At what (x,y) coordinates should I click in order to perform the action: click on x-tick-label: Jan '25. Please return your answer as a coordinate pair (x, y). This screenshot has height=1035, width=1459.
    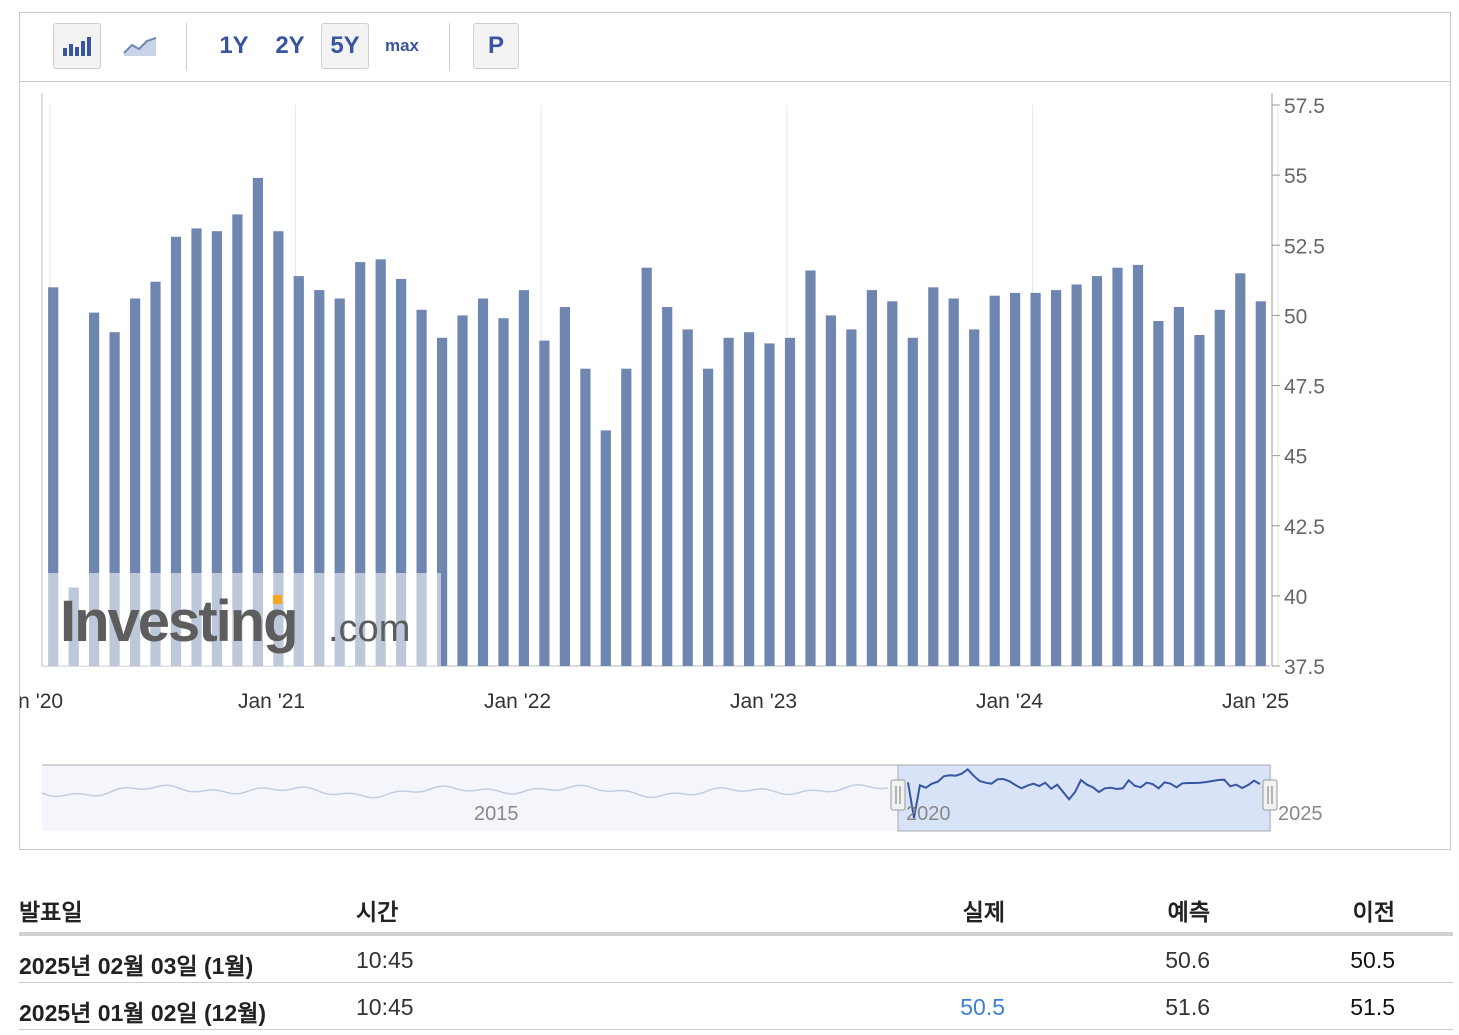
    Looking at the image, I should click on (1255, 701).